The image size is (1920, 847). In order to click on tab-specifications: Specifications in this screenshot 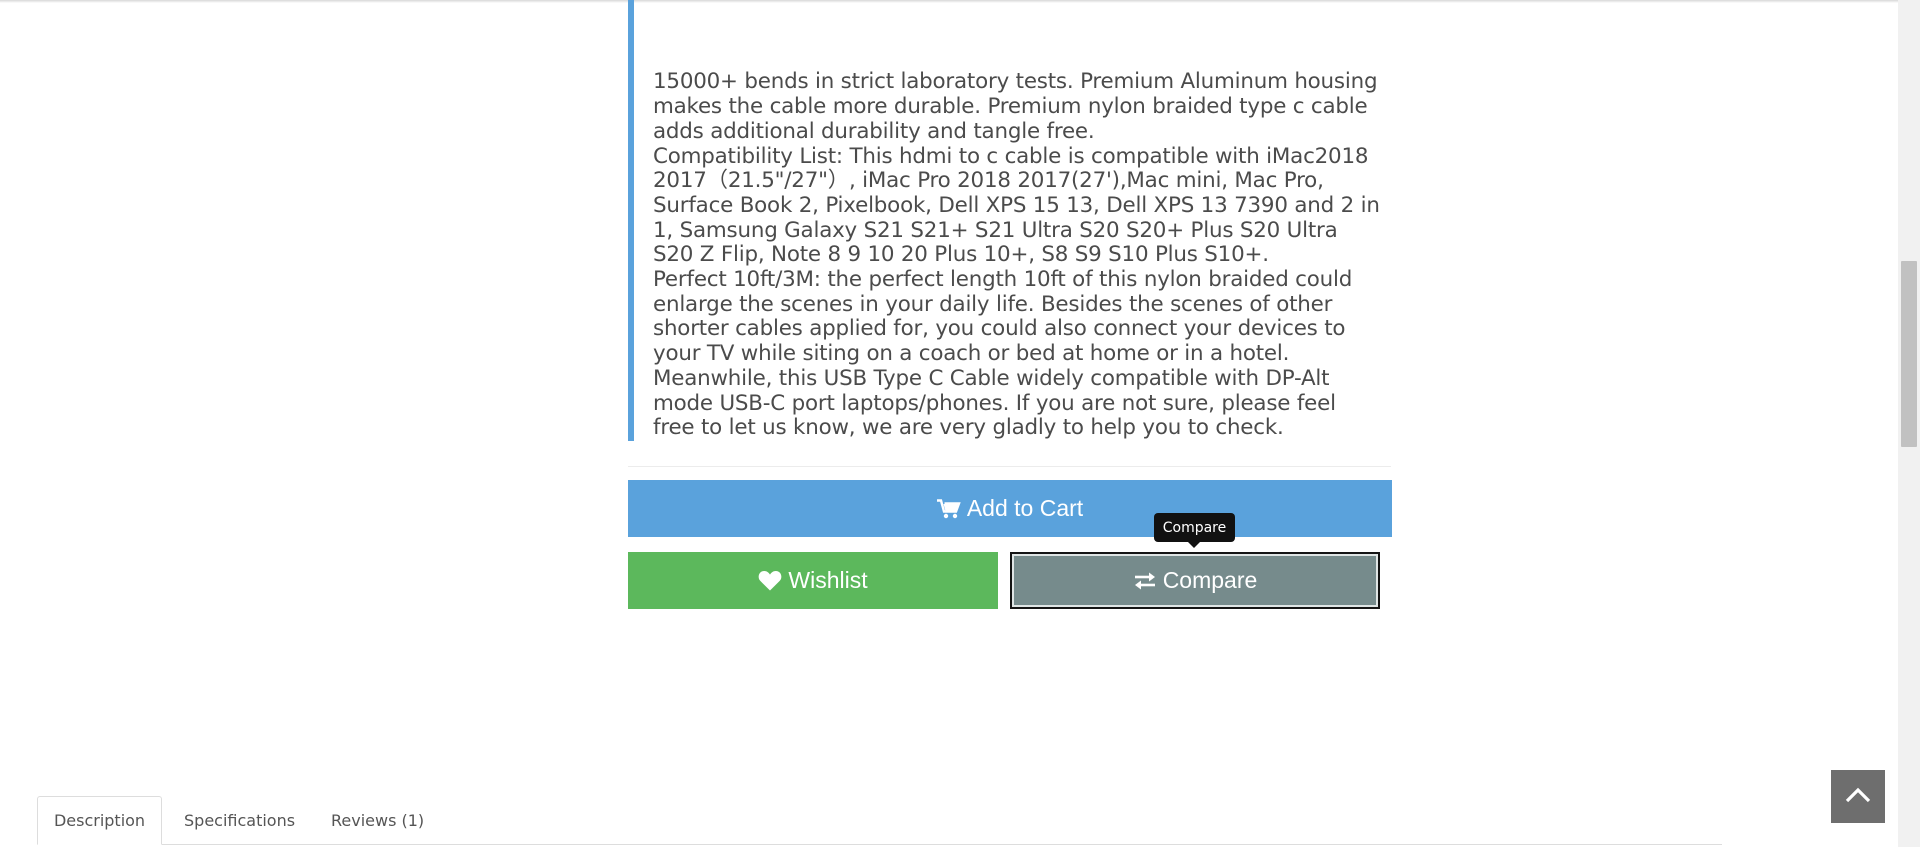, I will do `click(239, 820)`.